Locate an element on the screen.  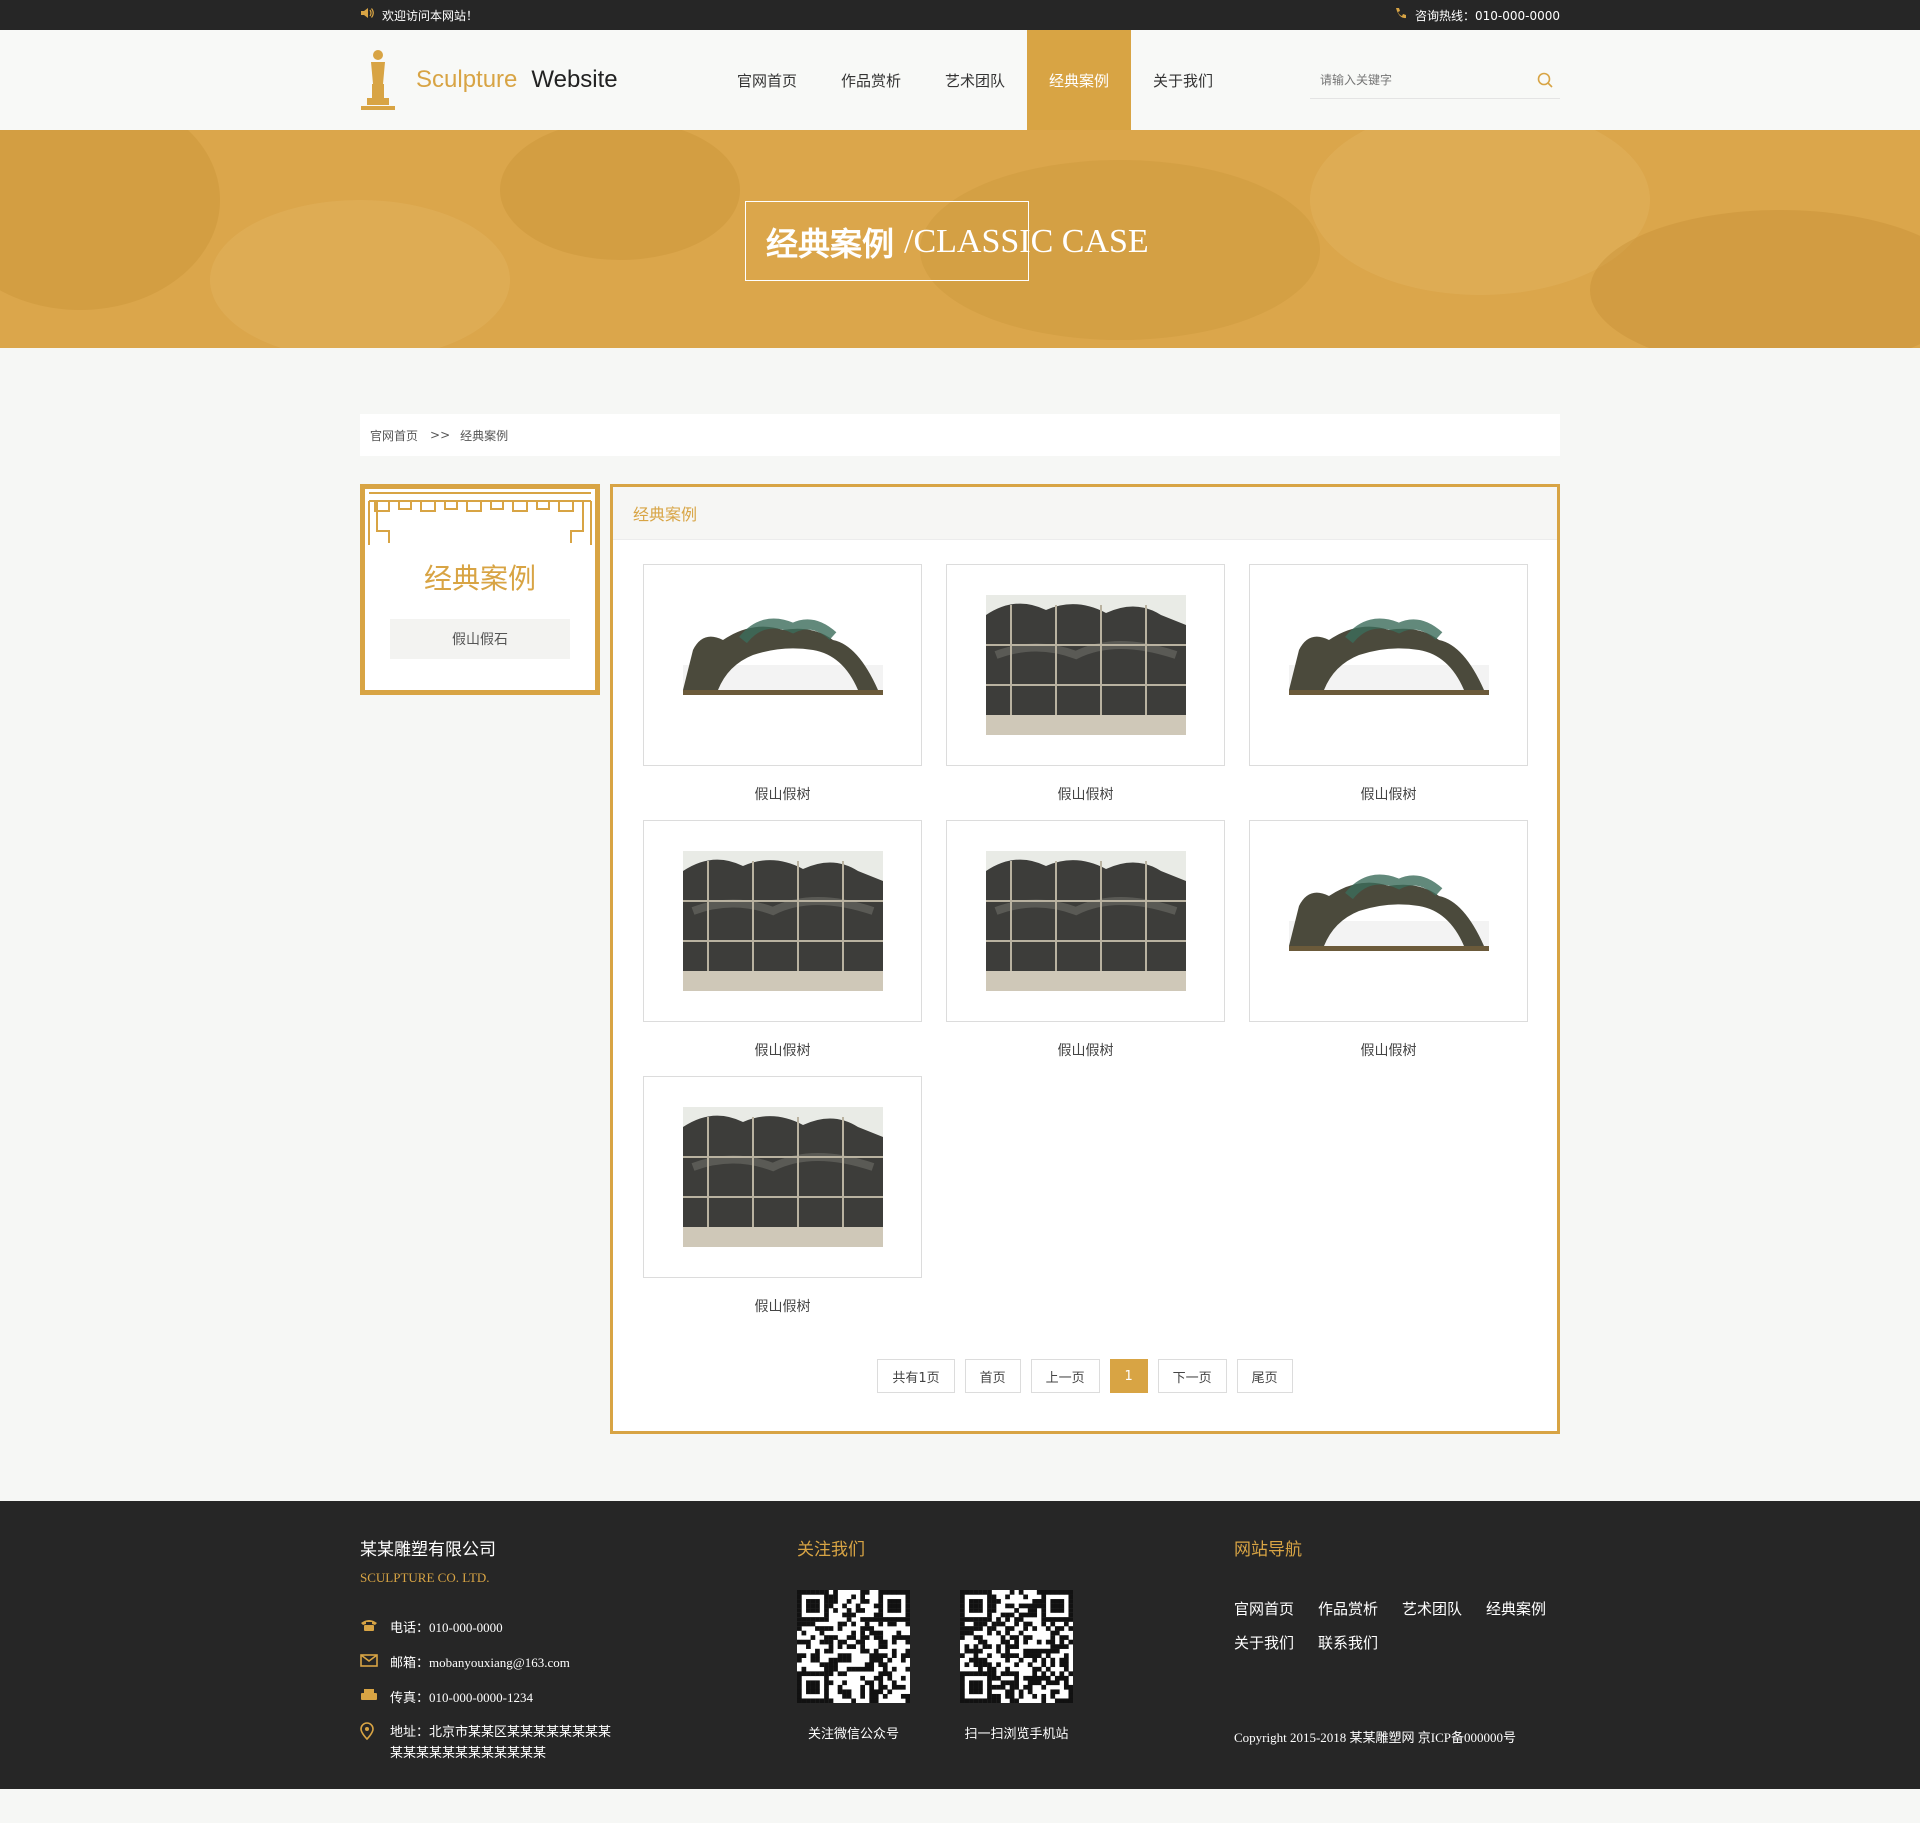
footer-follow-title: 关注我们 is located at coordinates (831, 1550).